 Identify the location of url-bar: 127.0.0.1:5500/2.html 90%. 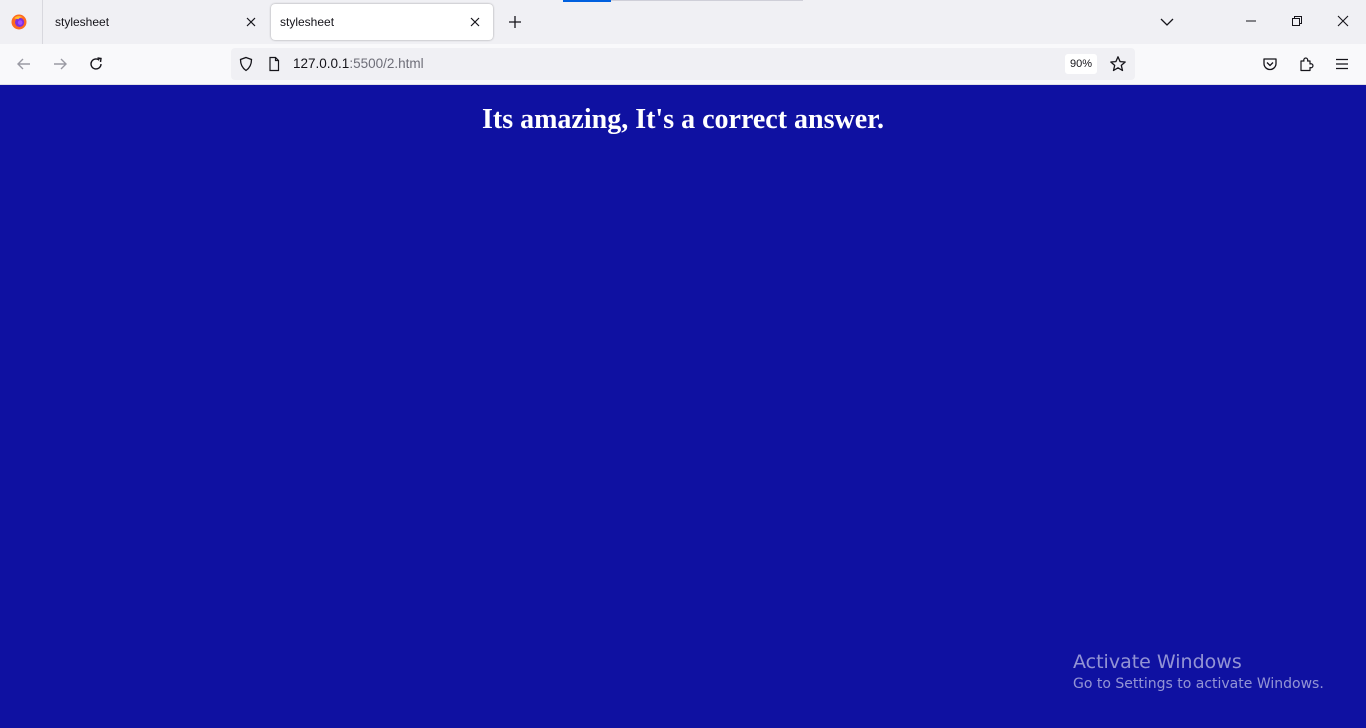
(683, 64).